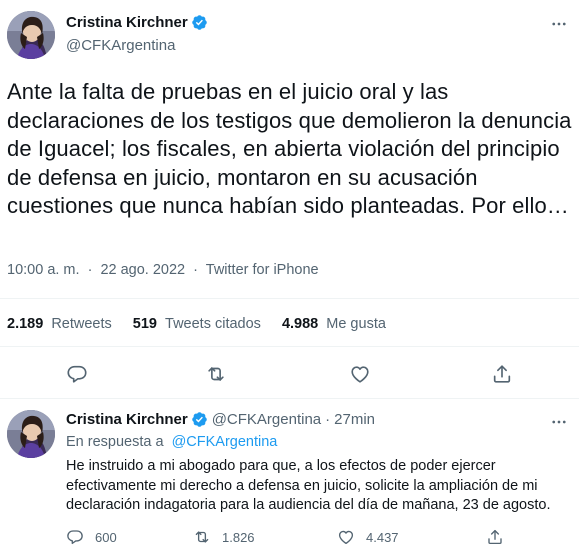 This screenshot has width=579, height=554. What do you see at coordinates (225, 442) in the screenshot?
I see `reply-to-handle: @CFKArgentina` at bounding box center [225, 442].